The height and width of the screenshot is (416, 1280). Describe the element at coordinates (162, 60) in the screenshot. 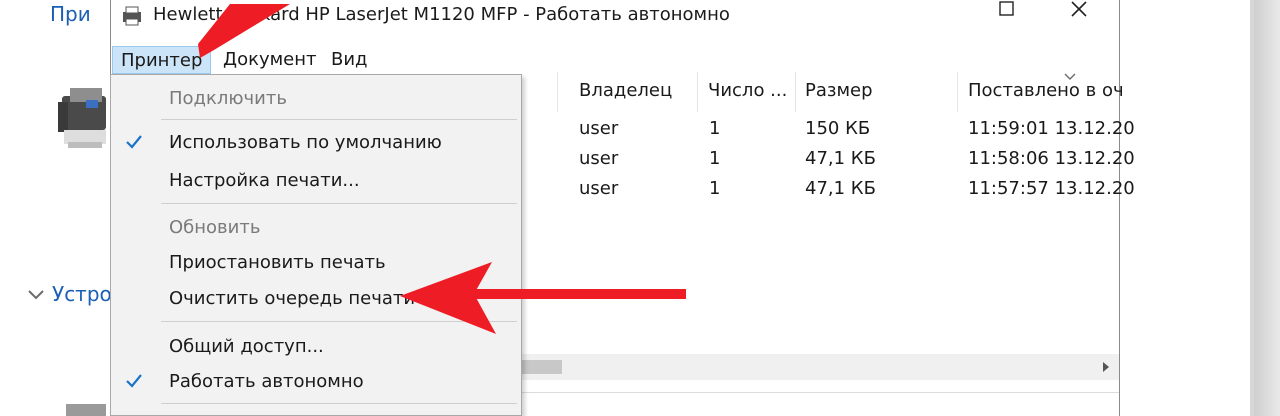

I see `menu-printer: Принтер` at that location.